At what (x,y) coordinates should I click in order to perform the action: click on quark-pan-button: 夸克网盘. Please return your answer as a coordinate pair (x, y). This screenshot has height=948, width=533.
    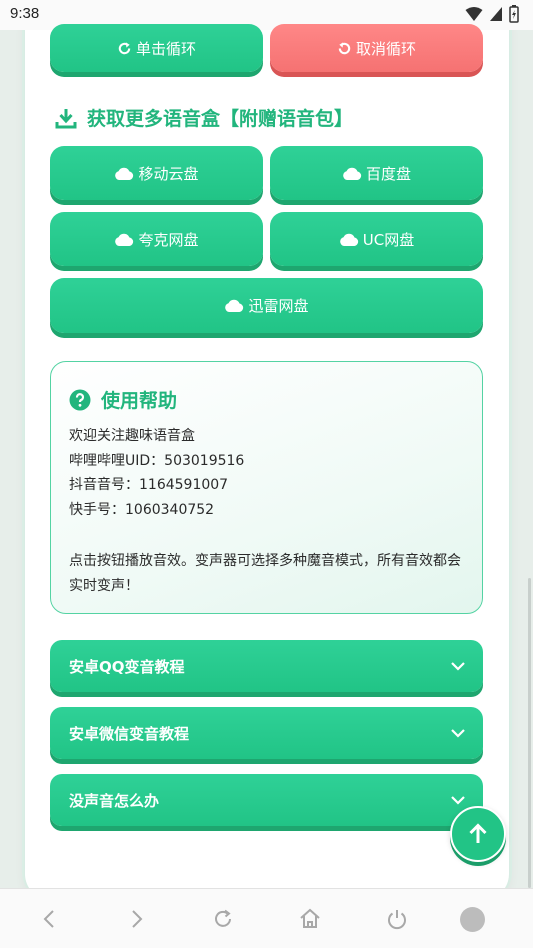
    Looking at the image, I should click on (156, 239).